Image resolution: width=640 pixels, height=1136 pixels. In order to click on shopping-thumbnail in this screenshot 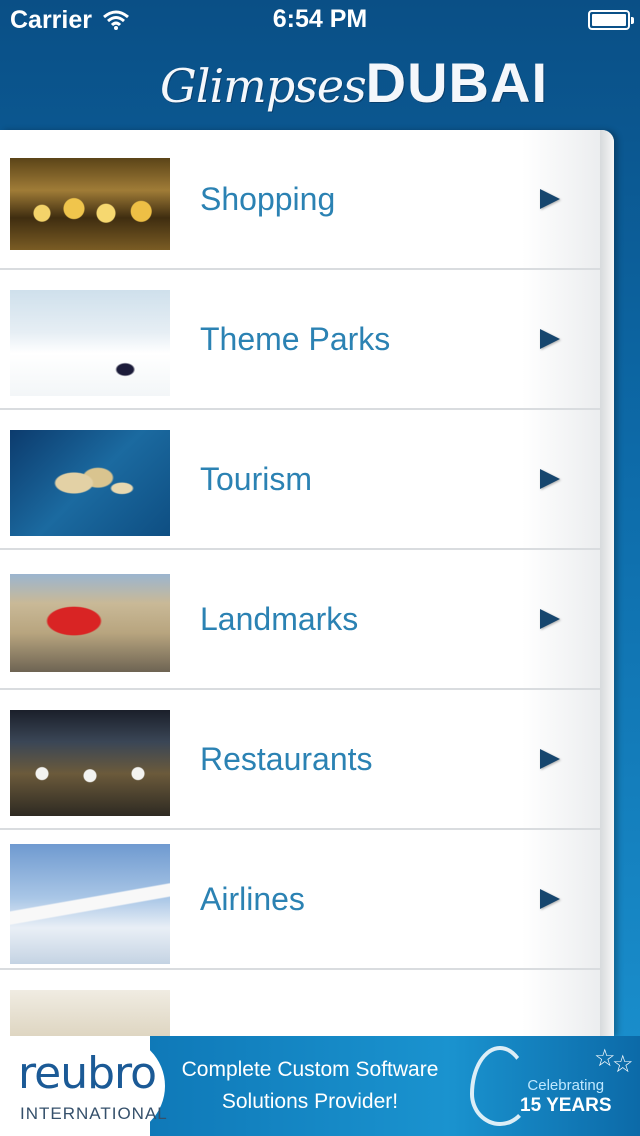, I will do `click(90, 204)`.